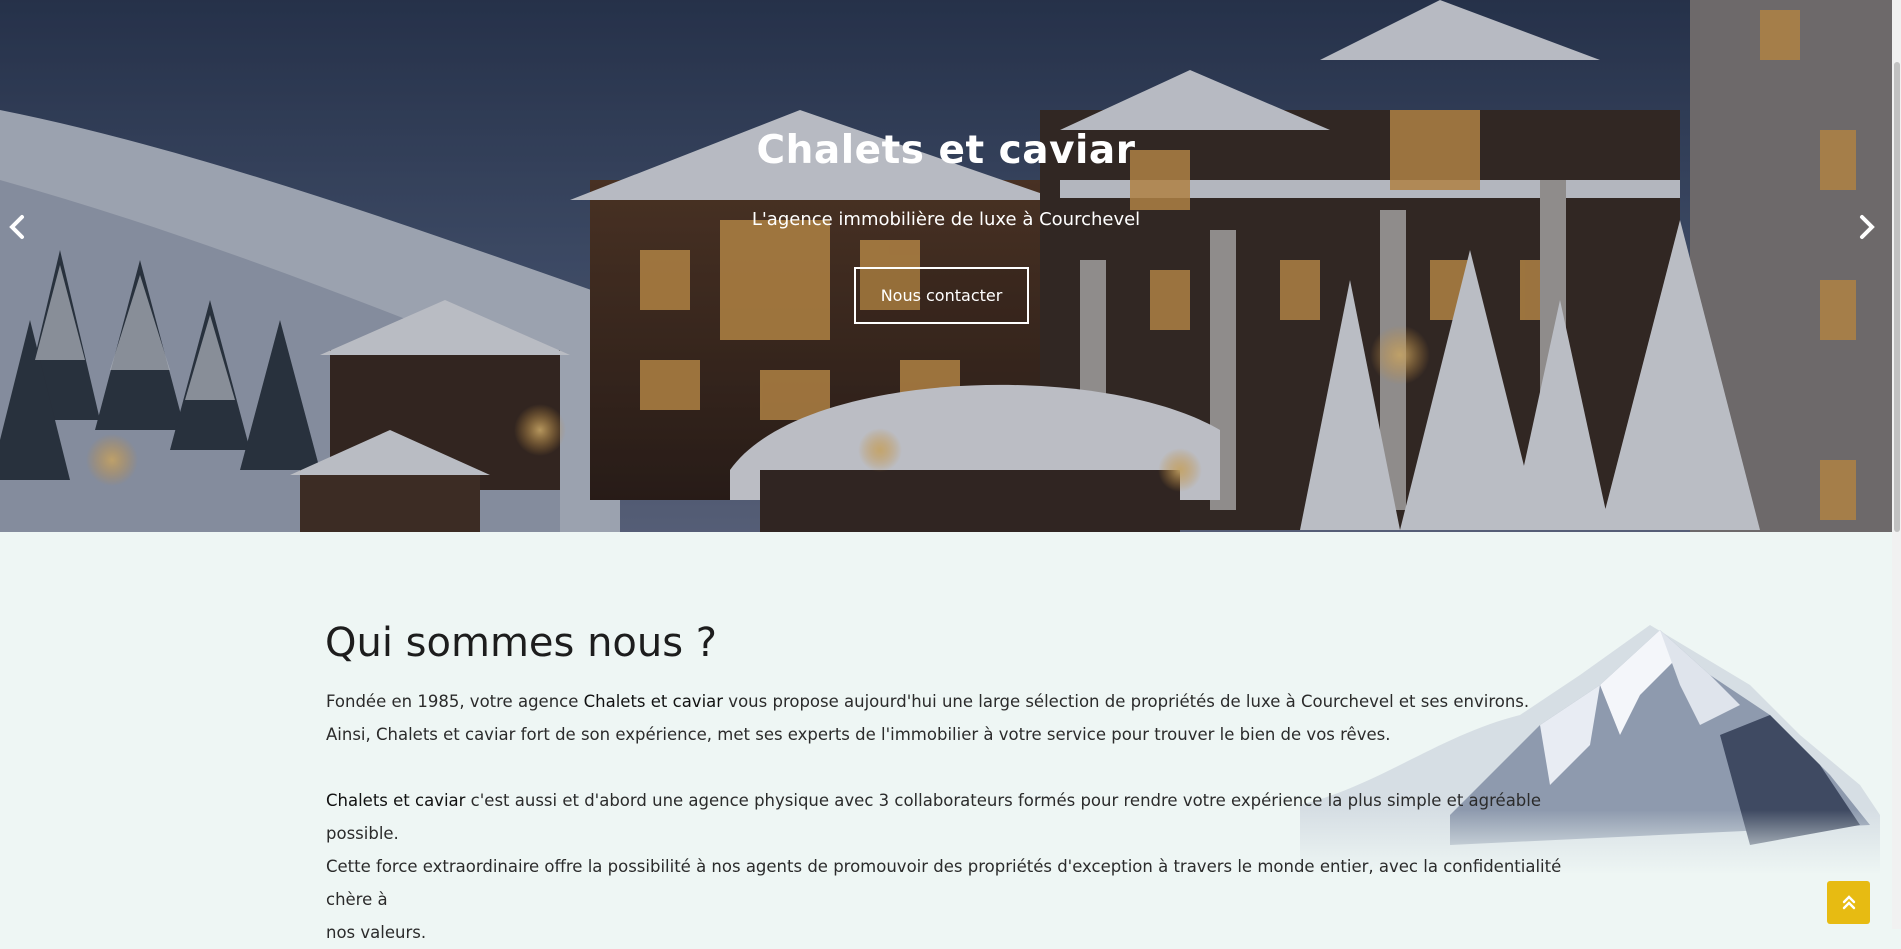 This screenshot has height=949, width=1901. I want to click on contact-button: Nous contacter, so click(941, 295).